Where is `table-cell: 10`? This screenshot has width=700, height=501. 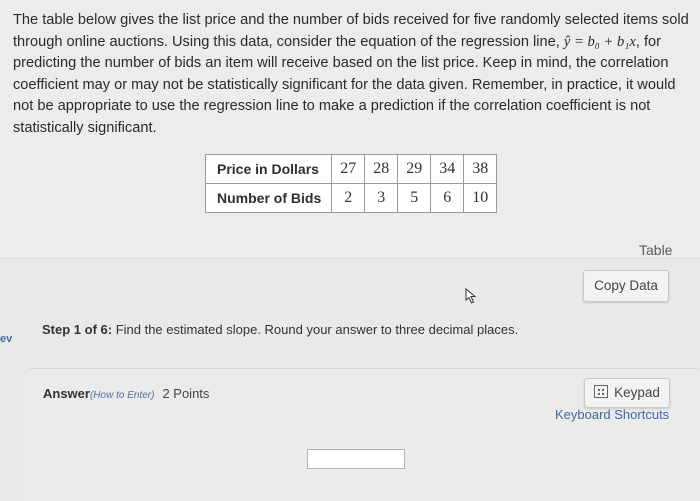
table-cell: 10 is located at coordinates (480, 198).